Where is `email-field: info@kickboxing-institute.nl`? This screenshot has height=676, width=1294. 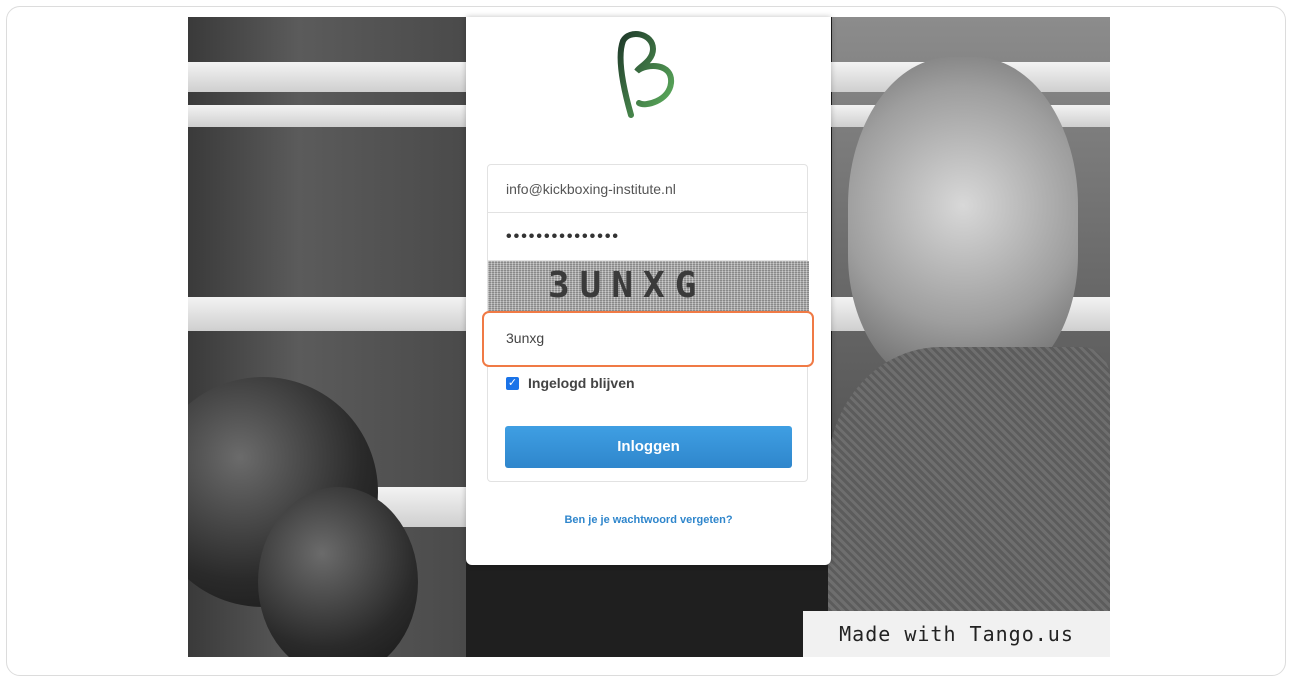 email-field: info@kickboxing-institute.nl is located at coordinates (647, 189).